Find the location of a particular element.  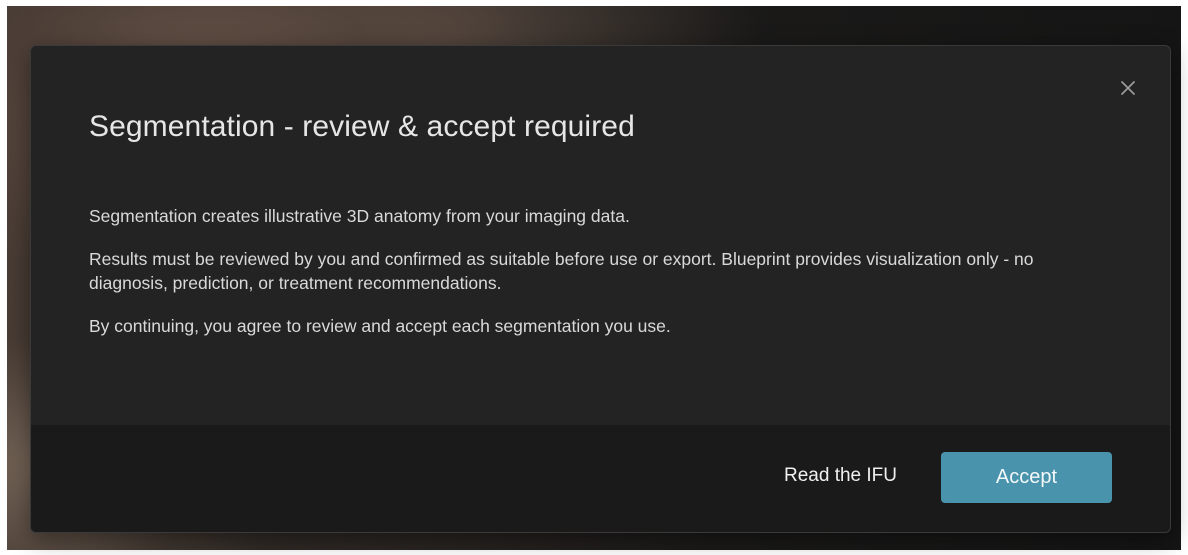

close-icon is located at coordinates (1128, 88).